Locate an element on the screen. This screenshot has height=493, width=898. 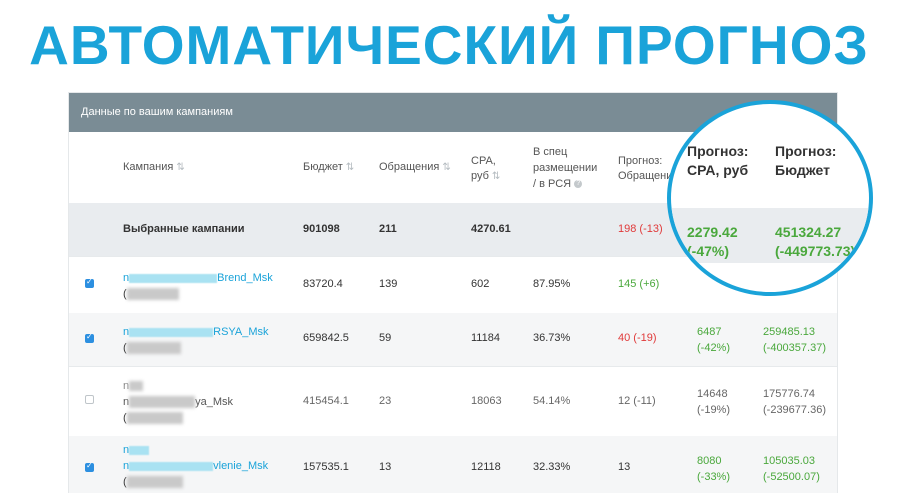
ring-col-forecast-cpa: Прогноз: CPA, руб is located at coordinates (718, 160).